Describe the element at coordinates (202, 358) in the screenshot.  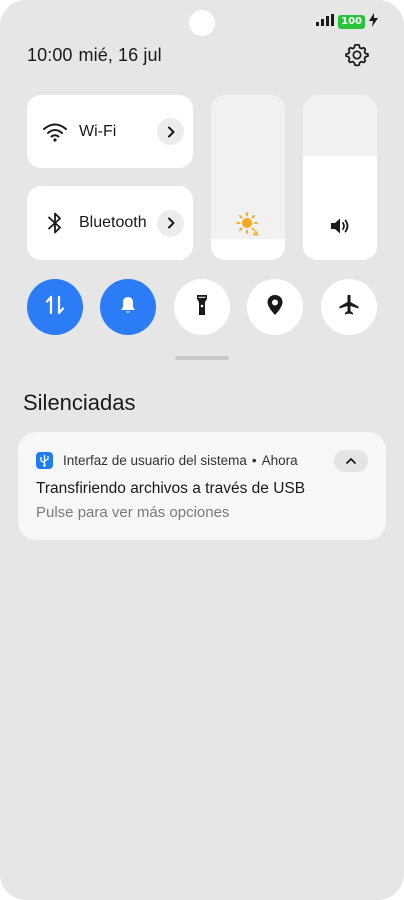
I see `drag-handle` at that location.